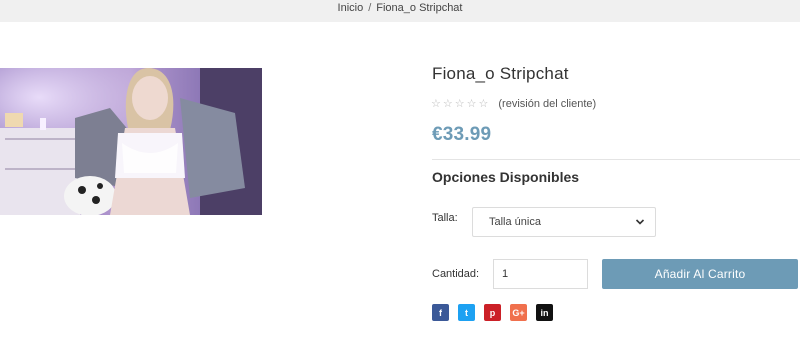 This screenshot has height=348, width=800. Describe the element at coordinates (515, 222) in the screenshot. I see `size-select-value: Talla única` at that location.